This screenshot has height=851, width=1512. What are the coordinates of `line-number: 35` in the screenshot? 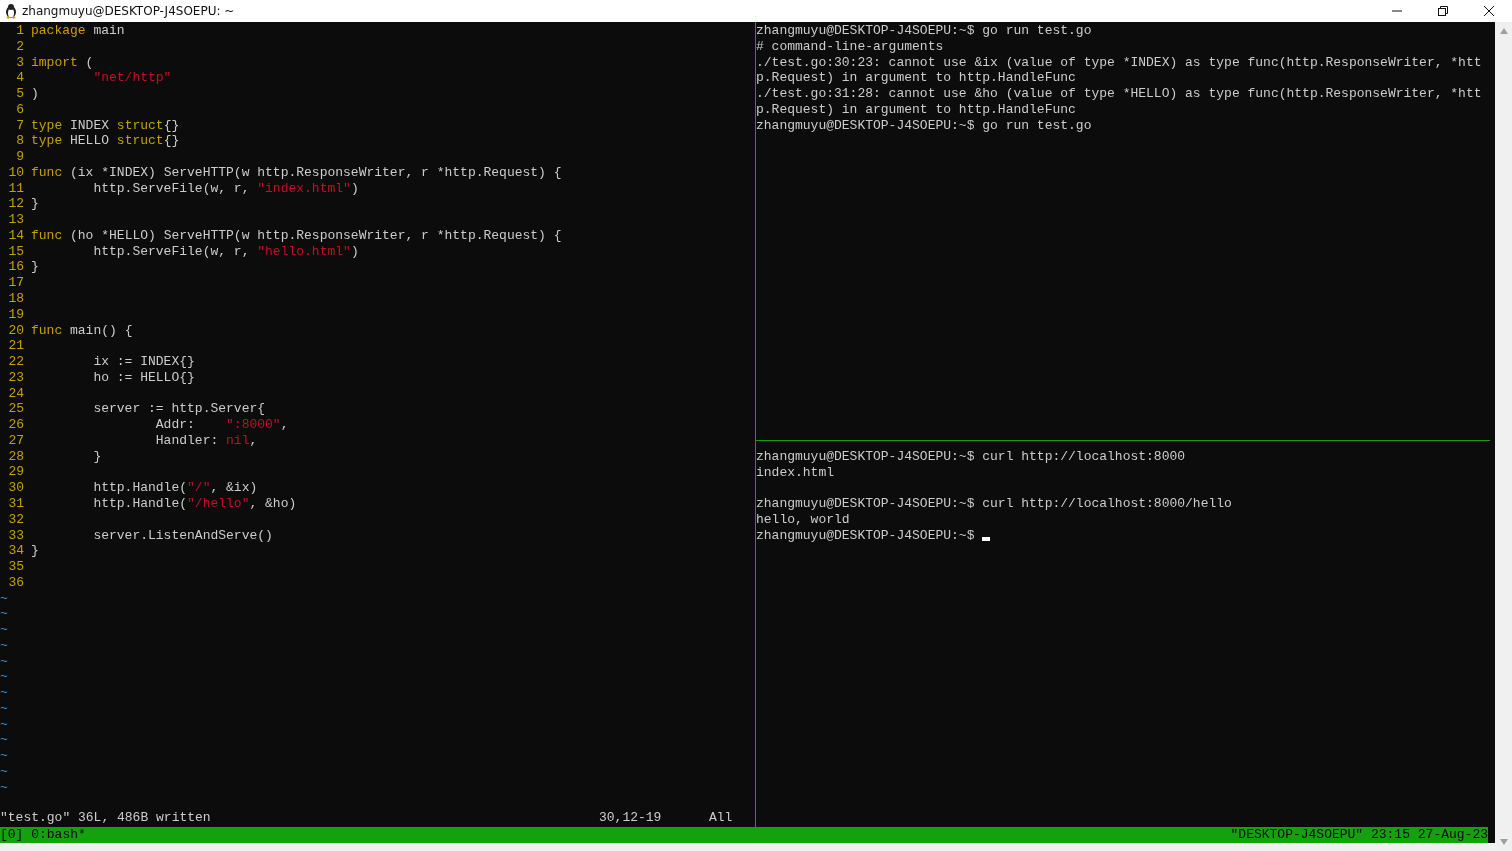 It's located at (16, 567).